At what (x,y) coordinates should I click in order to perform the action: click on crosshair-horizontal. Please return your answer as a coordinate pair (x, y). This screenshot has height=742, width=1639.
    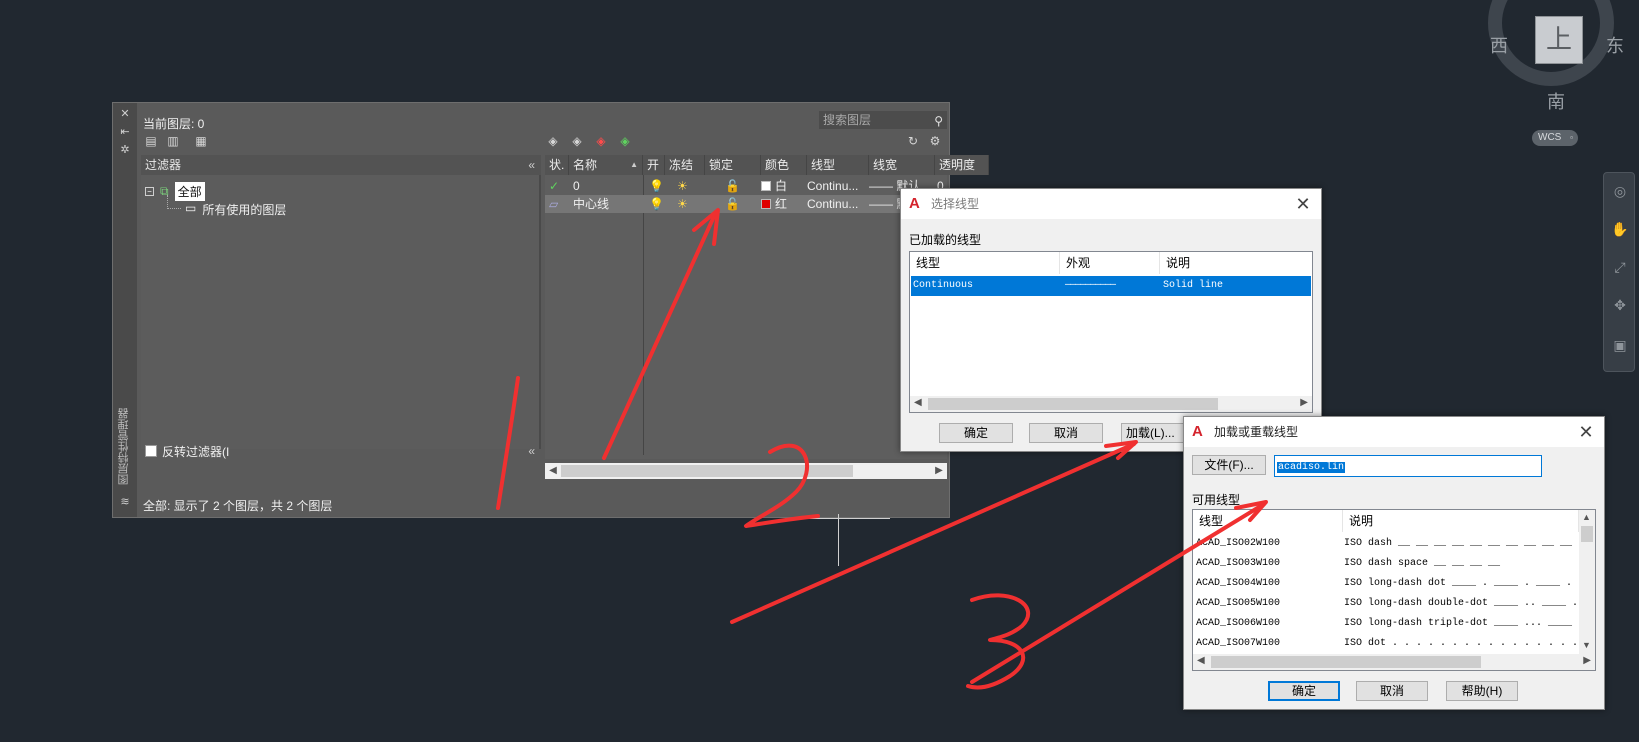
    Looking at the image, I should click on (840, 518).